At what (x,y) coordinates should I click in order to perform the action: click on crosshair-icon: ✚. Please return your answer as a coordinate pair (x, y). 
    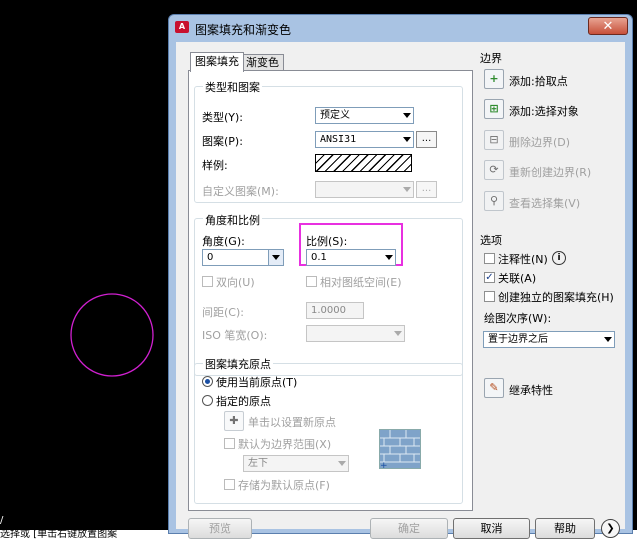
    Looking at the image, I should click on (234, 420).